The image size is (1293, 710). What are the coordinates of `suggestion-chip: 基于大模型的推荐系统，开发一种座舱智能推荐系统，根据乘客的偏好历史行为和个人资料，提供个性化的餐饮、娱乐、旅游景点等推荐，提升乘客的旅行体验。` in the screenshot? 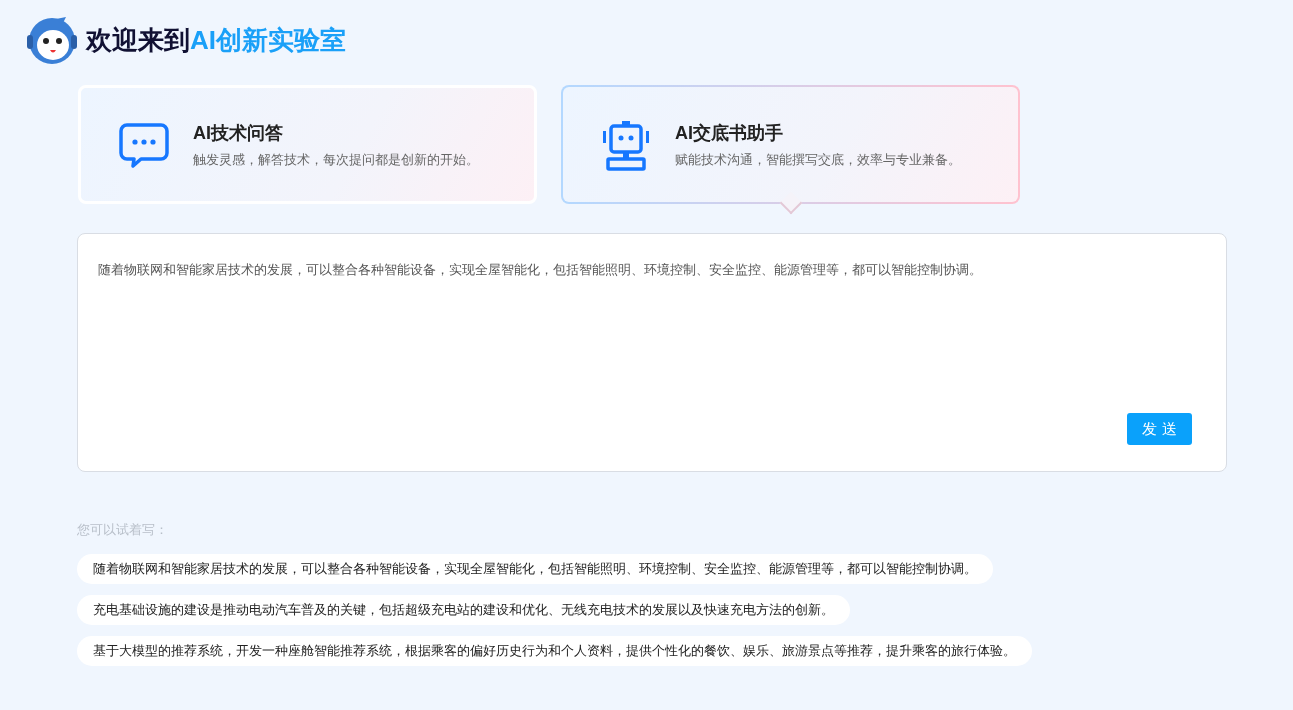 It's located at (554, 651).